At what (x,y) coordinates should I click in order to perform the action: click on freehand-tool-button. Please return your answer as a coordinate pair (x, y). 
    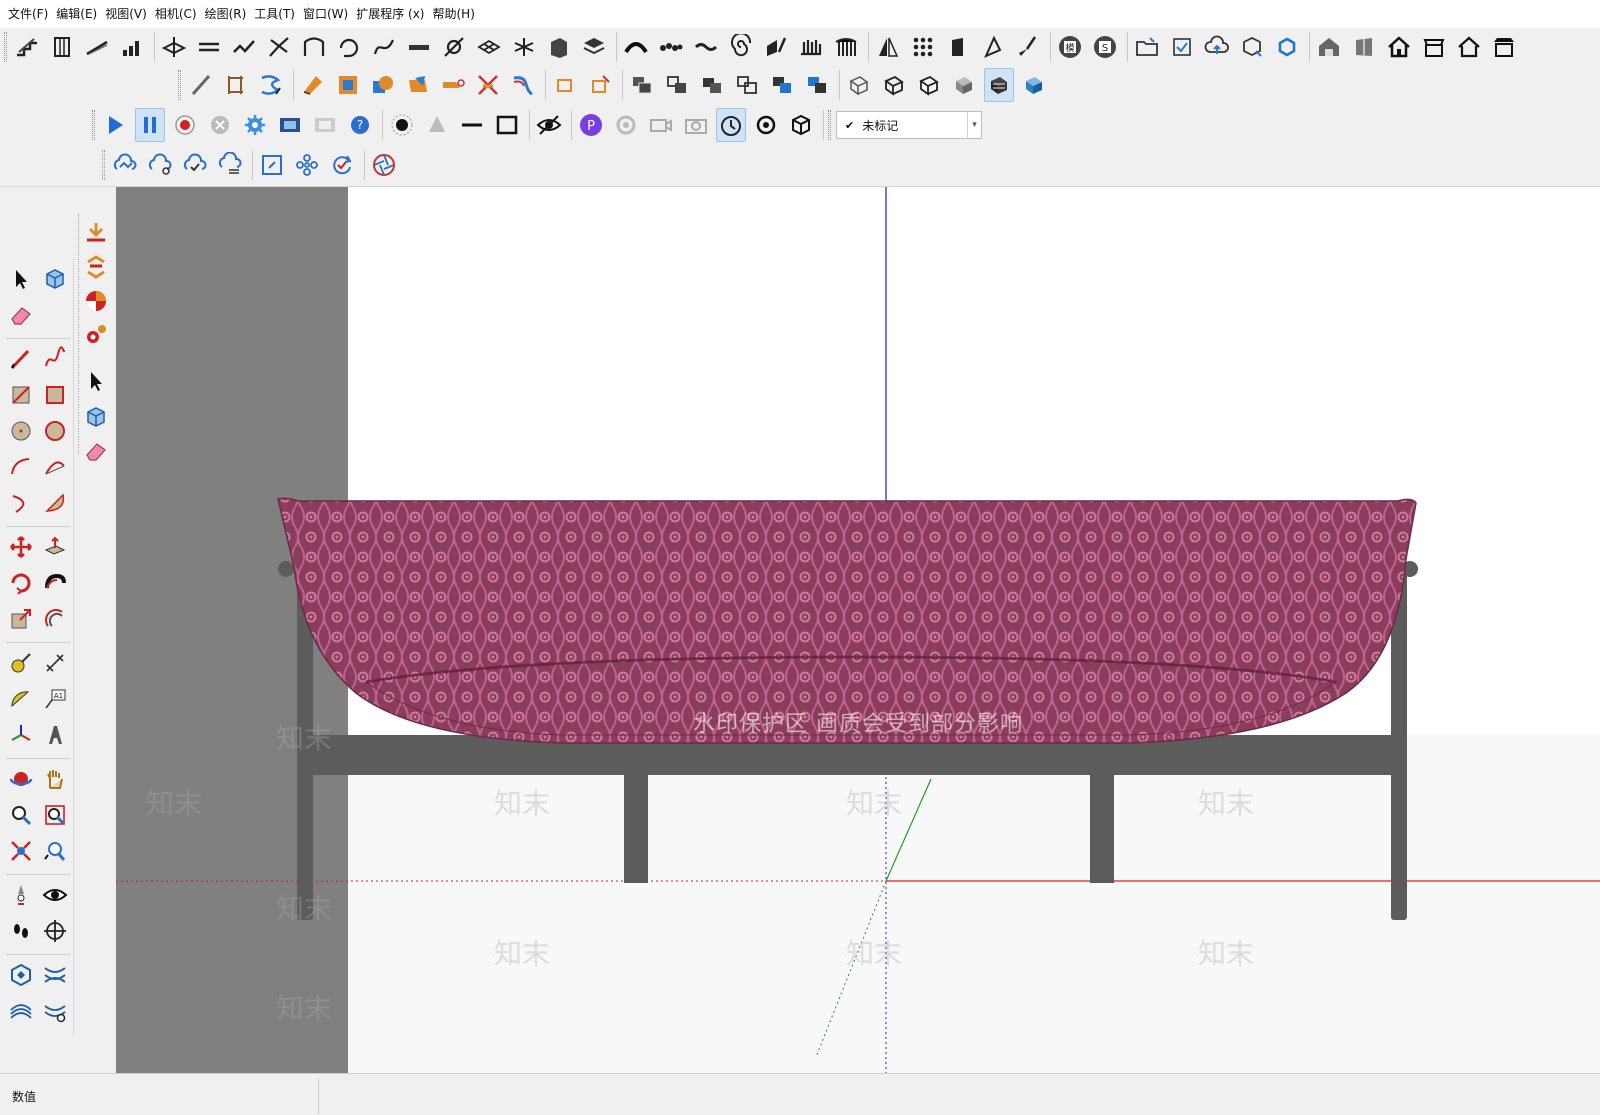
    Looking at the image, I should click on (55, 359).